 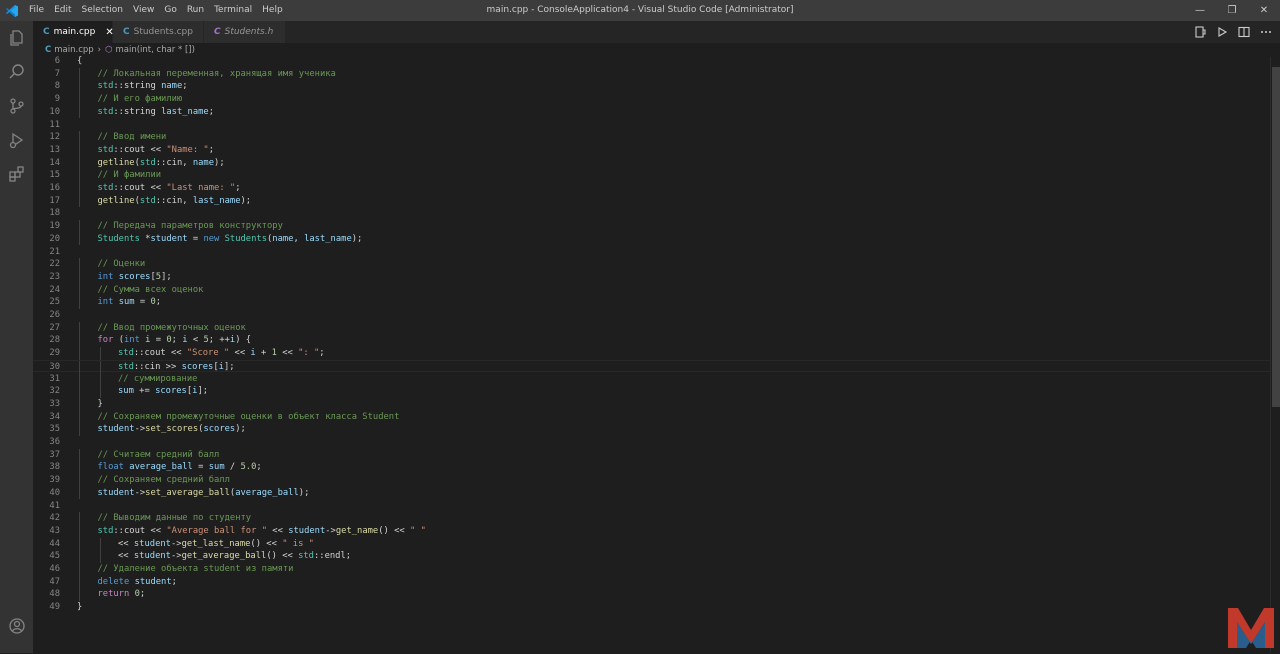 What do you see at coordinates (651, 328) in the screenshot?
I see `code-line: 27 // Ввод промежуточных оценок` at bounding box center [651, 328].